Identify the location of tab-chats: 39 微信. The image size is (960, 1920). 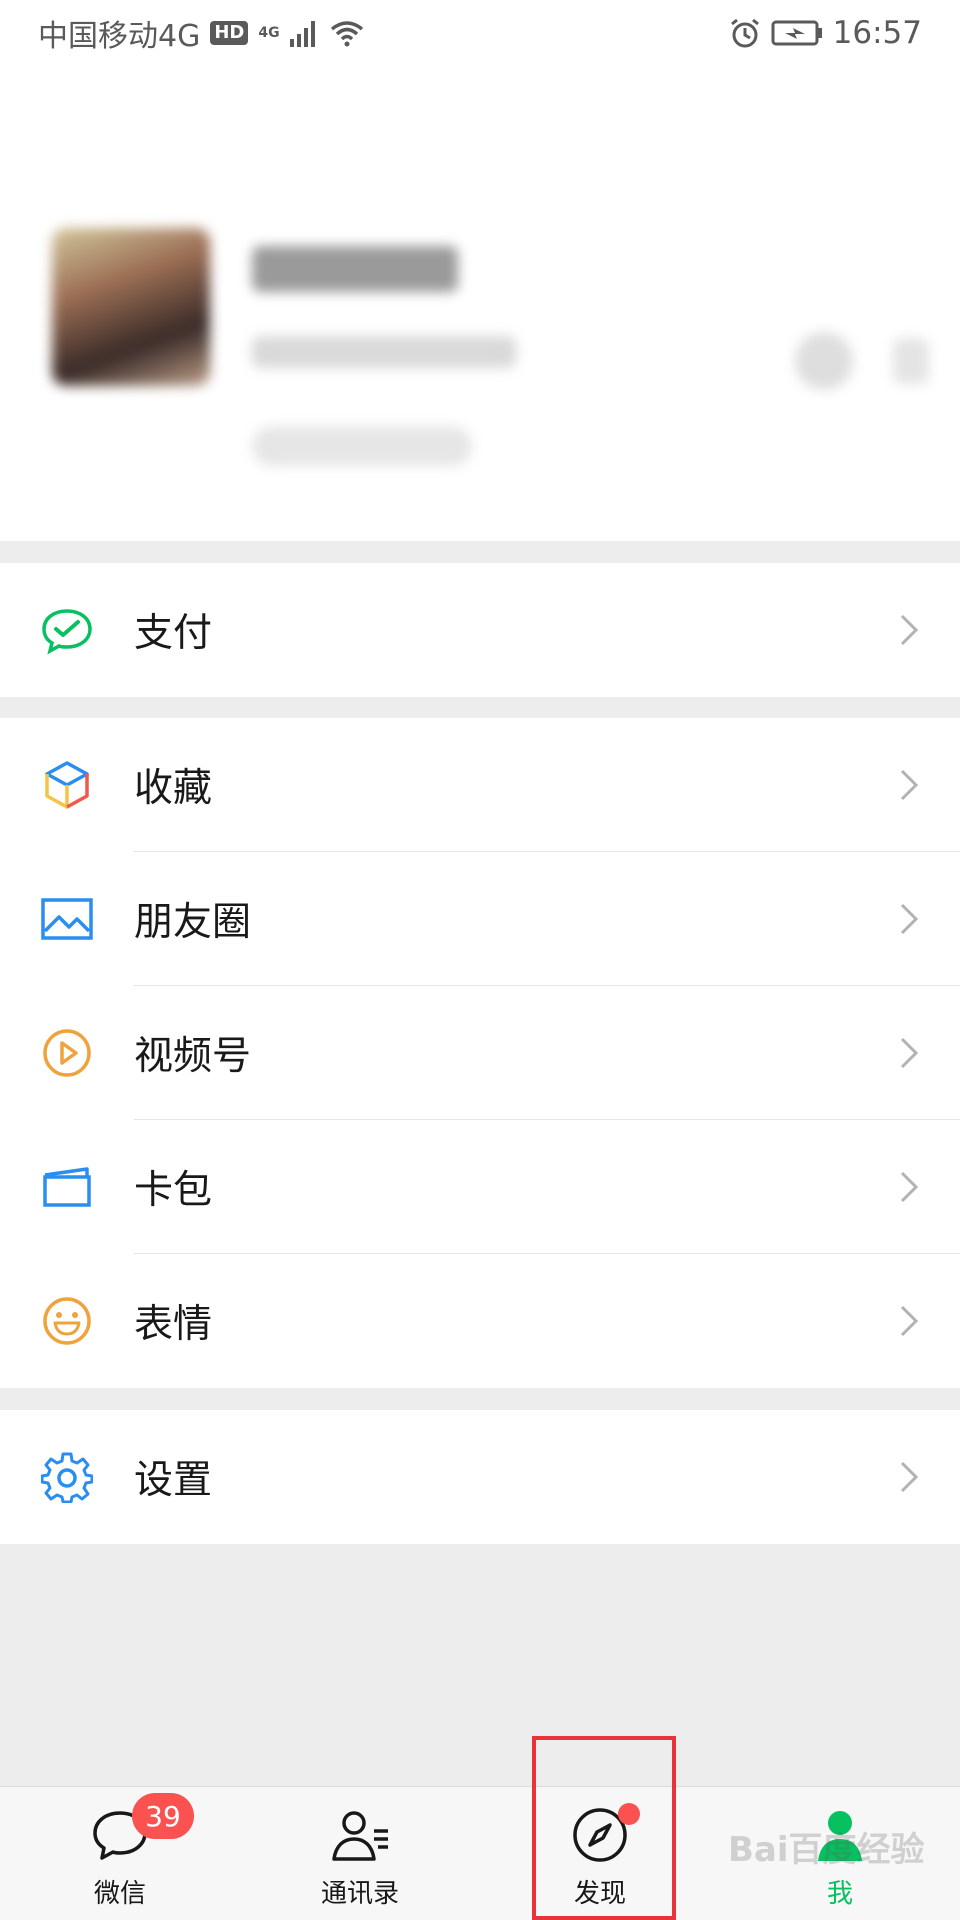
(120, 1853).